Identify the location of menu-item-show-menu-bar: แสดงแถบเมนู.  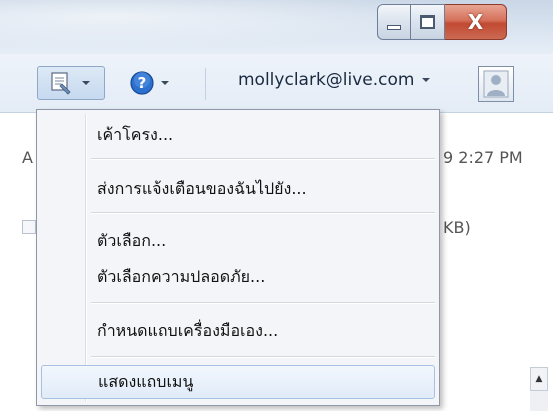
(238, 382).